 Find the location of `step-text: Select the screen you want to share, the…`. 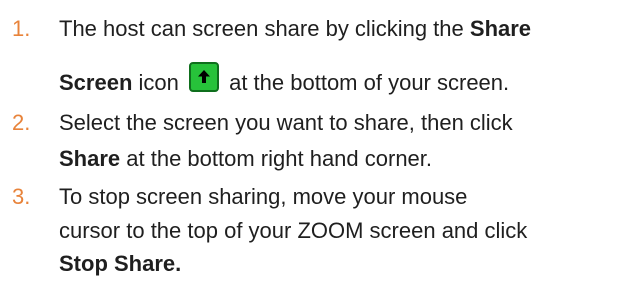

step-text: Select the screen you want to share, the… is located at coordinates (286, 122).